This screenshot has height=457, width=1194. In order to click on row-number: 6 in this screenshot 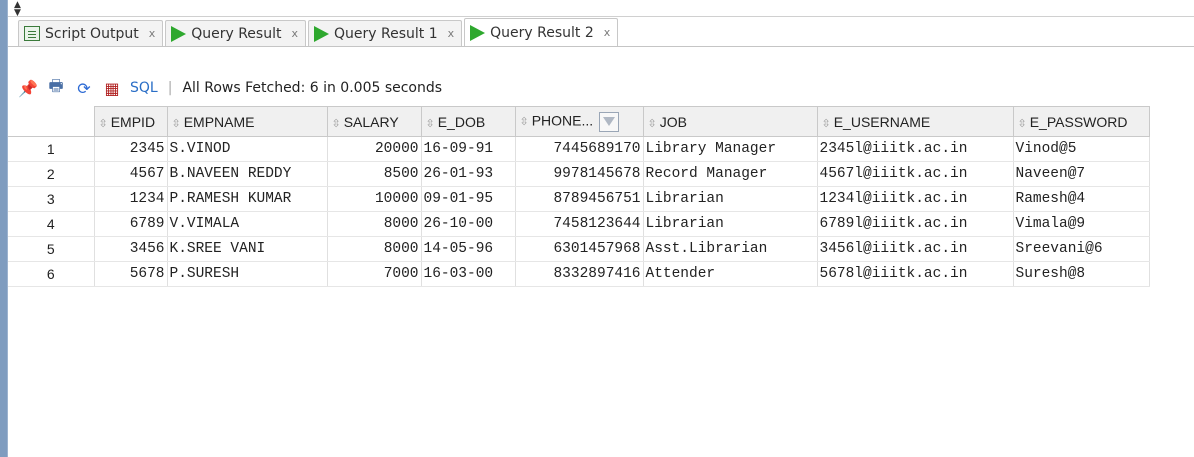, I will do `click(51, 274)`.